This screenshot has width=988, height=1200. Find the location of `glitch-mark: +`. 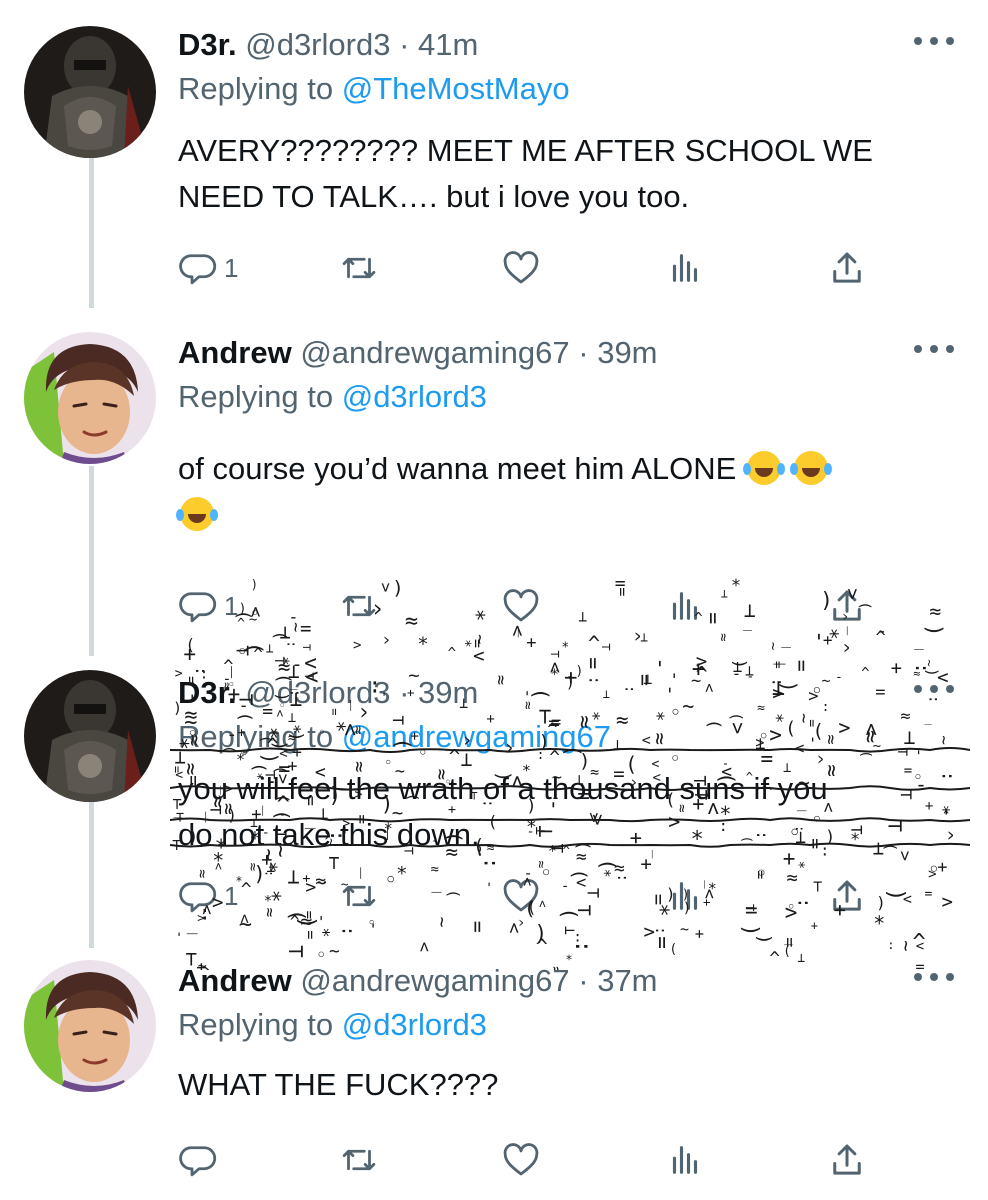

glitch-mark: + is located at coordinates (828, 639).